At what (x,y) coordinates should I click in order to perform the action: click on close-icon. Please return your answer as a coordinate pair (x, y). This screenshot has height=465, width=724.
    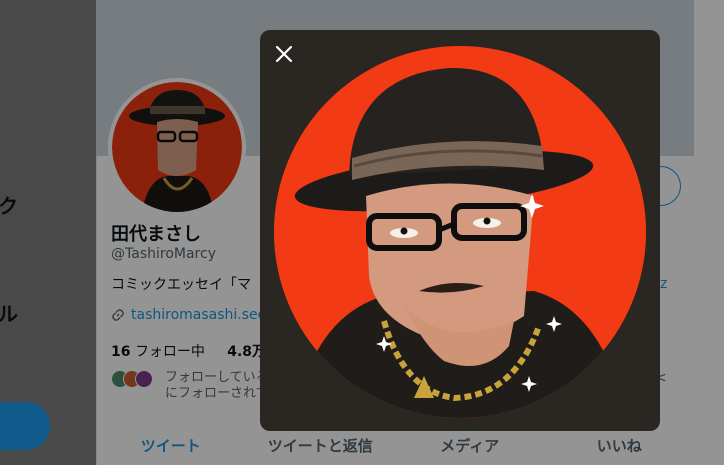
    Looking at the image, I should click on (284, 54).